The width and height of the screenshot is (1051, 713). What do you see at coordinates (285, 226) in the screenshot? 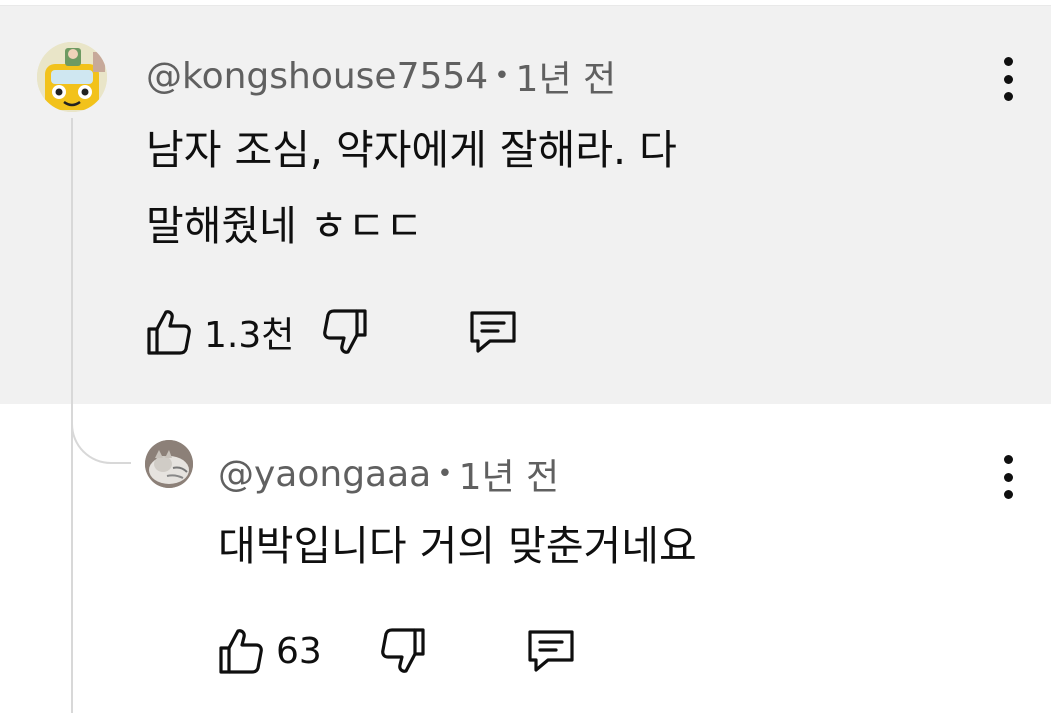
I see `comment-text-line: 말해줬네 ㅎㄷㄷ` at bounding box center [285, 226].